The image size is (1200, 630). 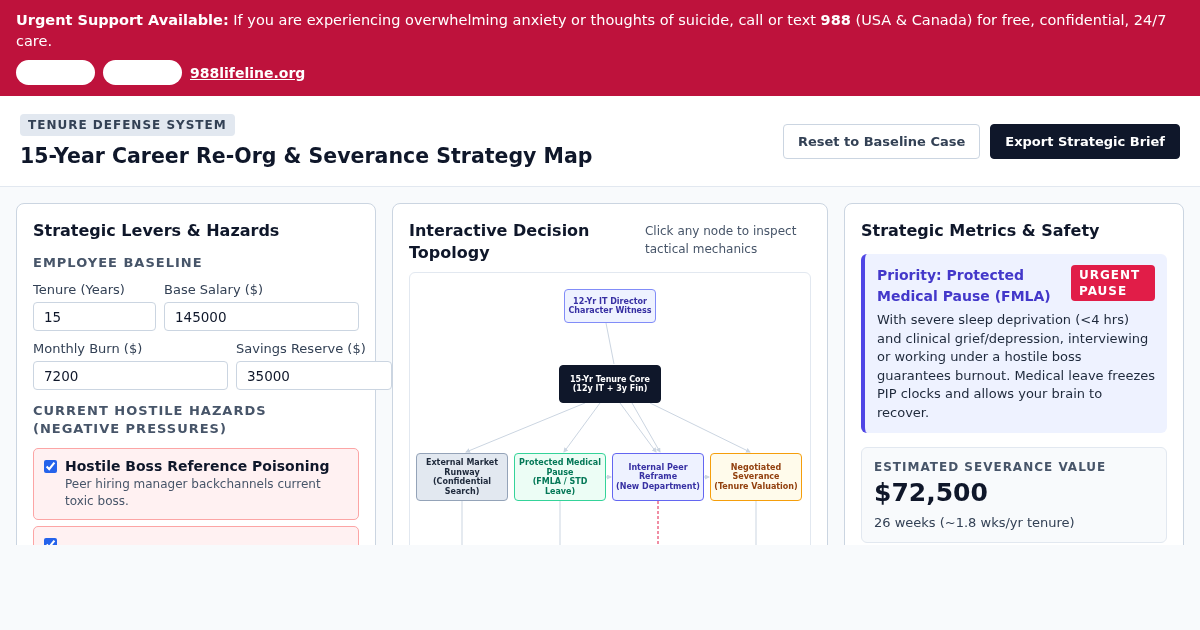 I want to click on field-label: Tenure (Years), so click(x=79, y=289).